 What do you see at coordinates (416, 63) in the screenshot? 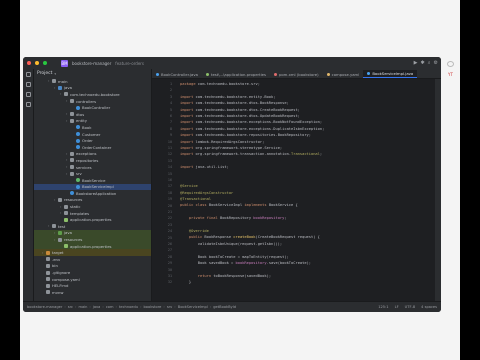
I see `run-icon: ▶` at bounding box center [416, 63].